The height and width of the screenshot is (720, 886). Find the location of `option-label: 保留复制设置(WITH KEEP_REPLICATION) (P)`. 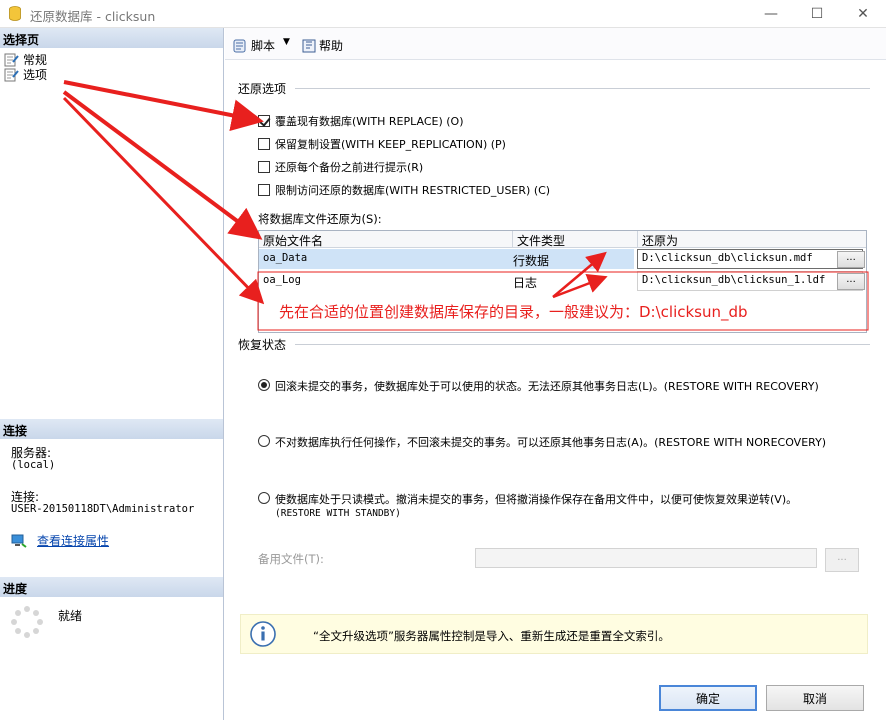

option-label: 保留复制设置(WITH KEEP_REPLICATION) (P) is located at coordinates (390, 144).